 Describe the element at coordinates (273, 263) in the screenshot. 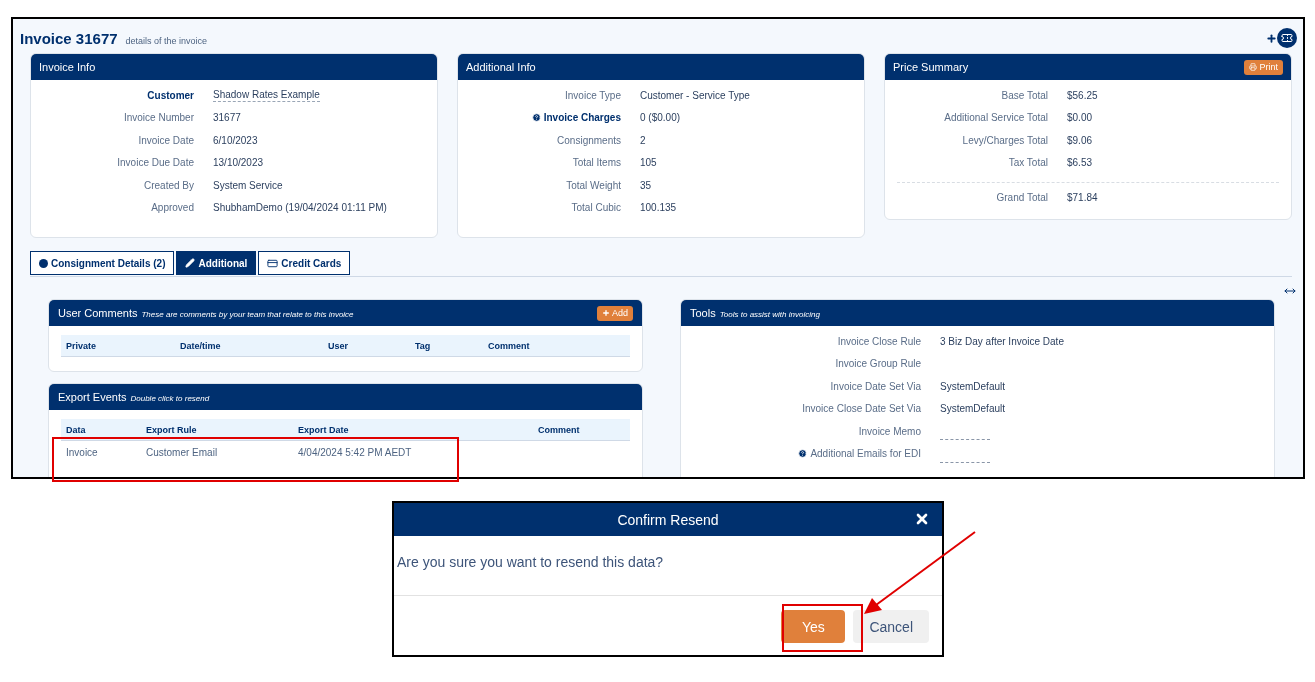

I see `card-icon` at that location.